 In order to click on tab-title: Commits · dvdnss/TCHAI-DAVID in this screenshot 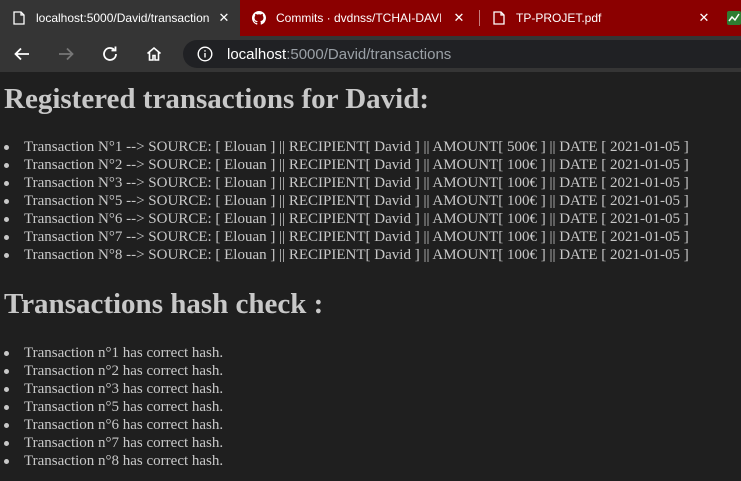, I will do `click(358, 18)`.